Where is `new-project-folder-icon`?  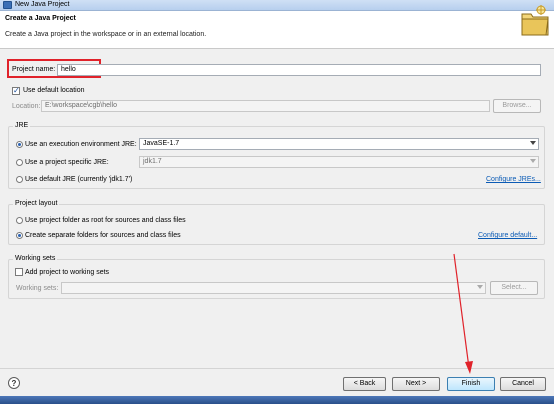
new-project-folder-icon is located at coordinates (535, 20).